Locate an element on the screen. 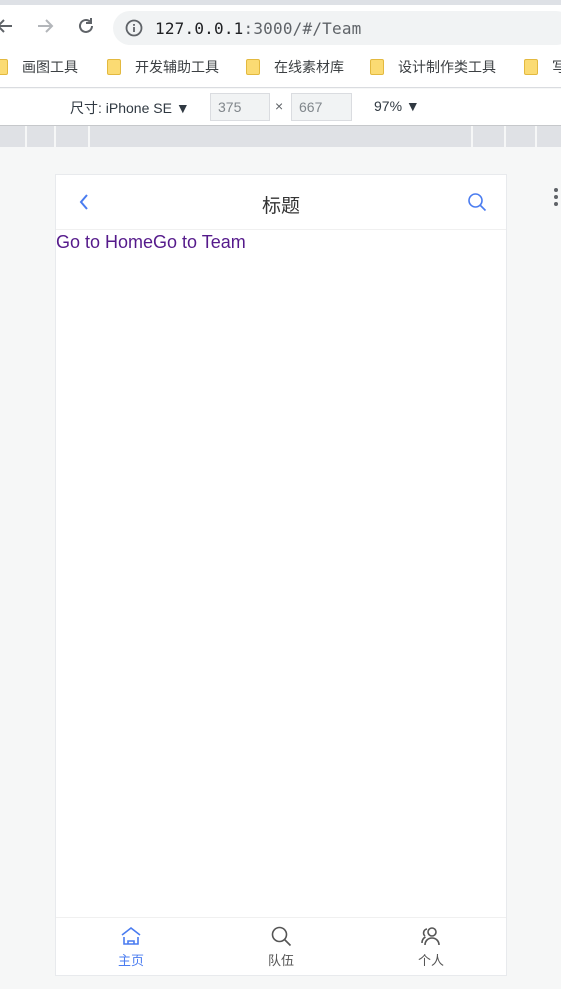  bookmark-folder: 在线素材库 is located at coordinates (295, 67).